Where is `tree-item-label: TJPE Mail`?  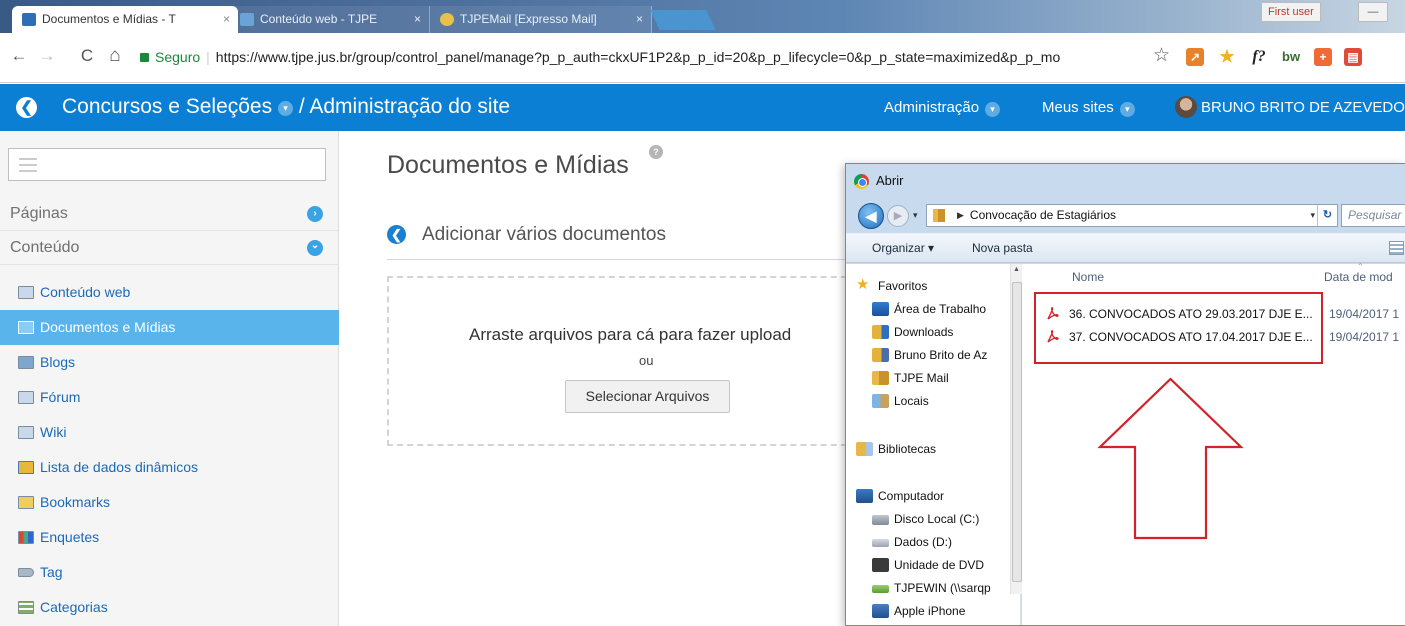
tree-item-label: TJPE Mail is located at coordinates (921, 378).